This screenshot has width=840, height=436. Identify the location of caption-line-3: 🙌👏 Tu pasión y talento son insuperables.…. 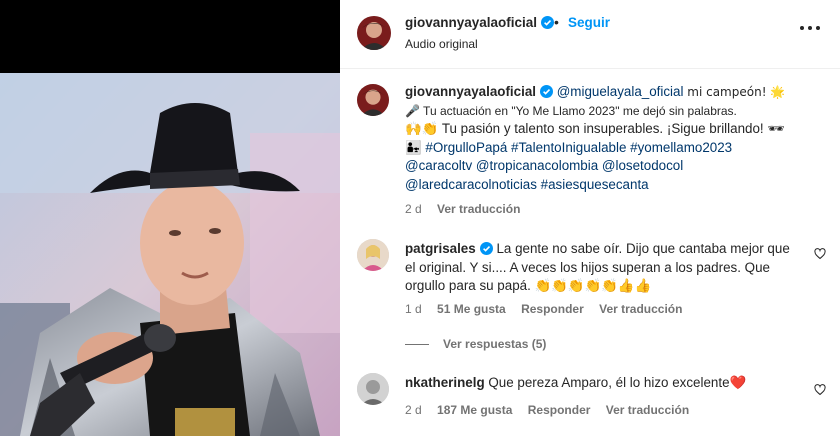
(595, 128).